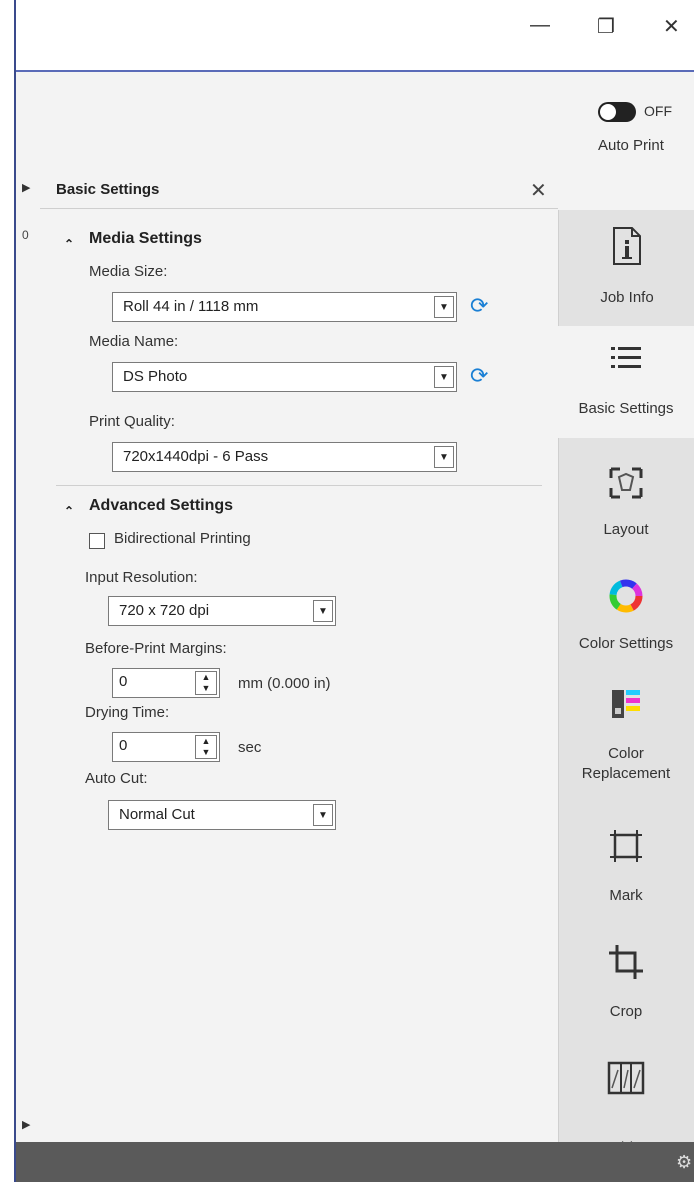 This screenshot has height=1182, width=694. I want to click on nav-crop-label: Crop, so click(626, 1011).